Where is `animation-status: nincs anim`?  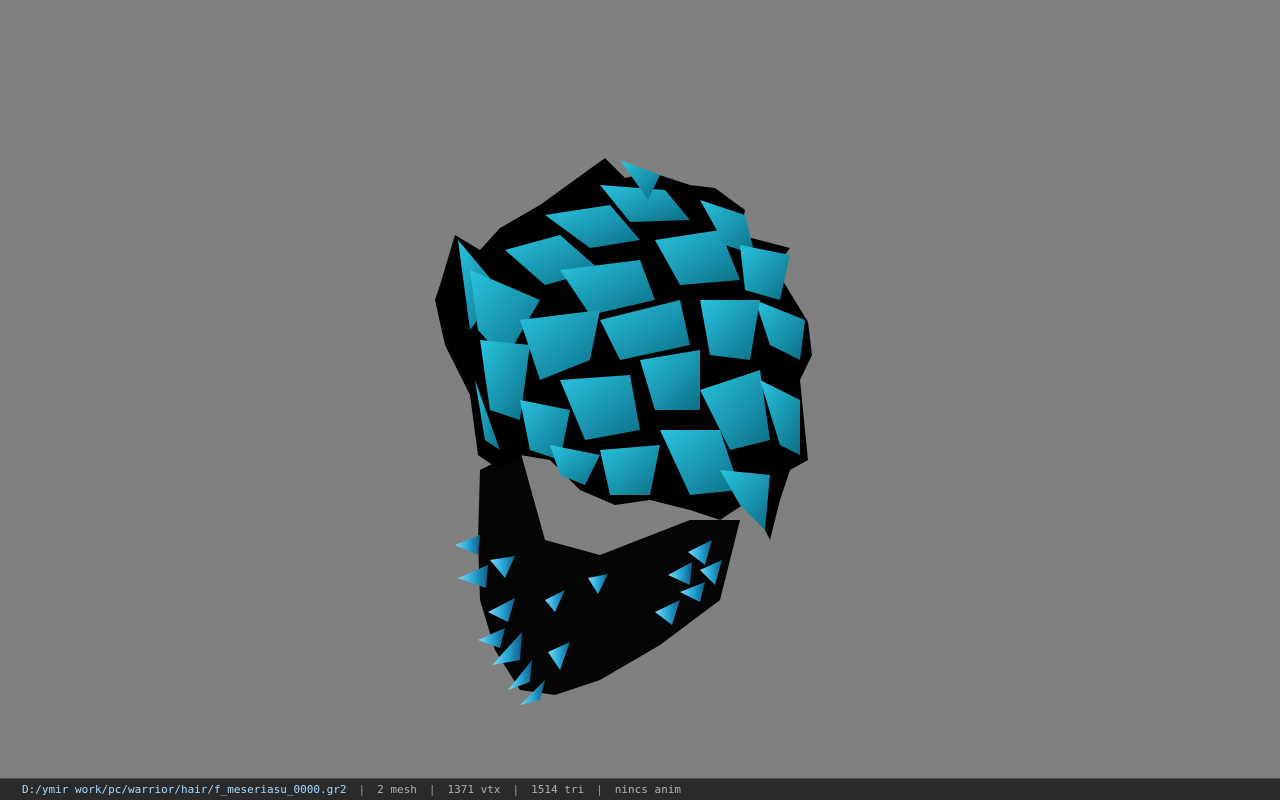
animation-status: nincs anim is located at coordinates (647, 789).